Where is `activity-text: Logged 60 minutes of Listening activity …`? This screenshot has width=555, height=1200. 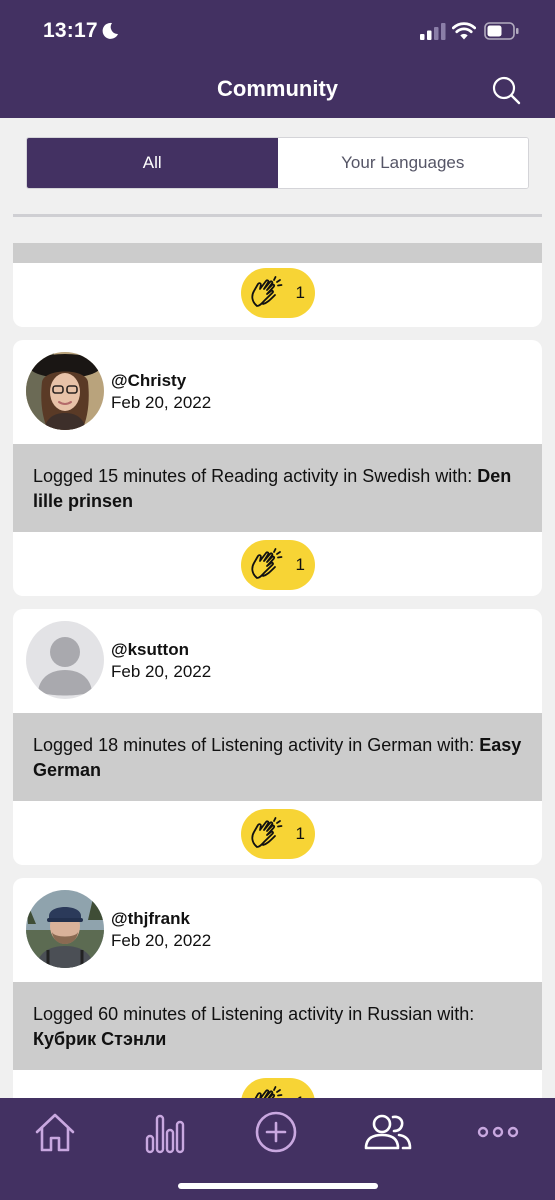 activity-text: Logged 60 minutes of Listening activity … is located at coordinates (277, 1026).